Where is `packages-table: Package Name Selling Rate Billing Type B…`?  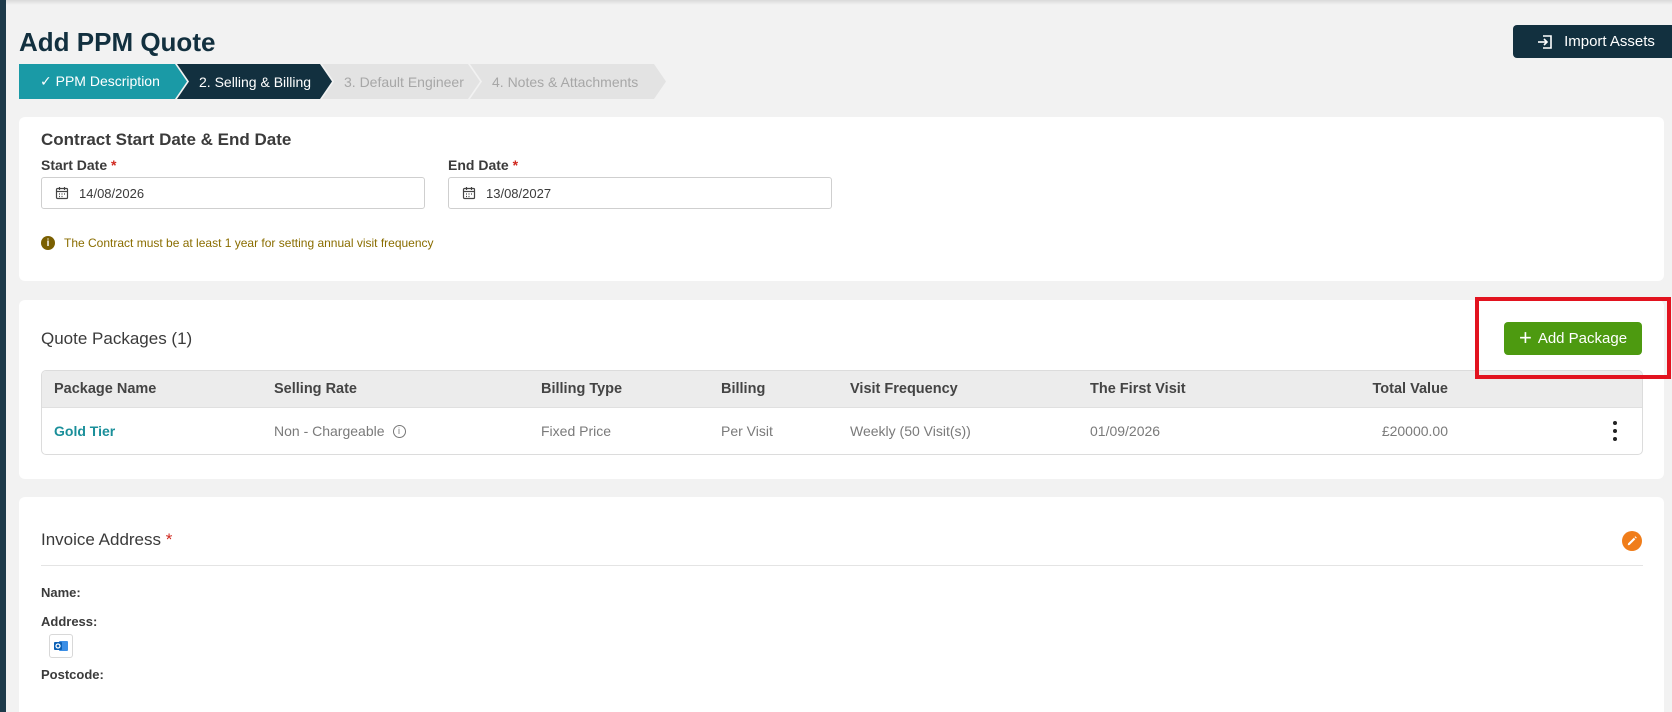
packages-table: Package Name Selling Rate Billing Type B… is located at coordinates (842, 412).